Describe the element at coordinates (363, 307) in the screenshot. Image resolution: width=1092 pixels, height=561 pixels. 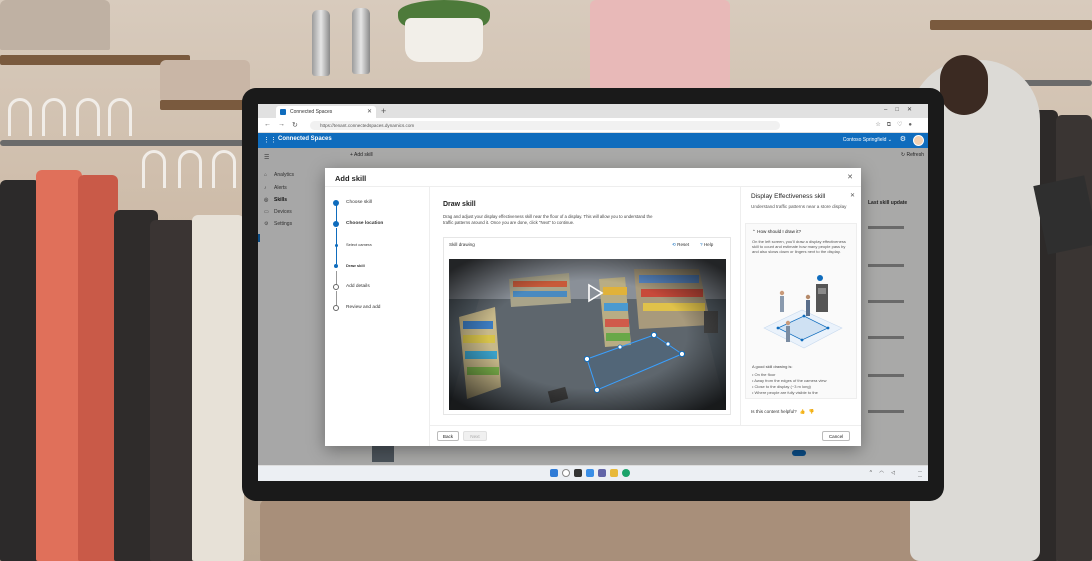
I see `step-label: Review and add` at that location.